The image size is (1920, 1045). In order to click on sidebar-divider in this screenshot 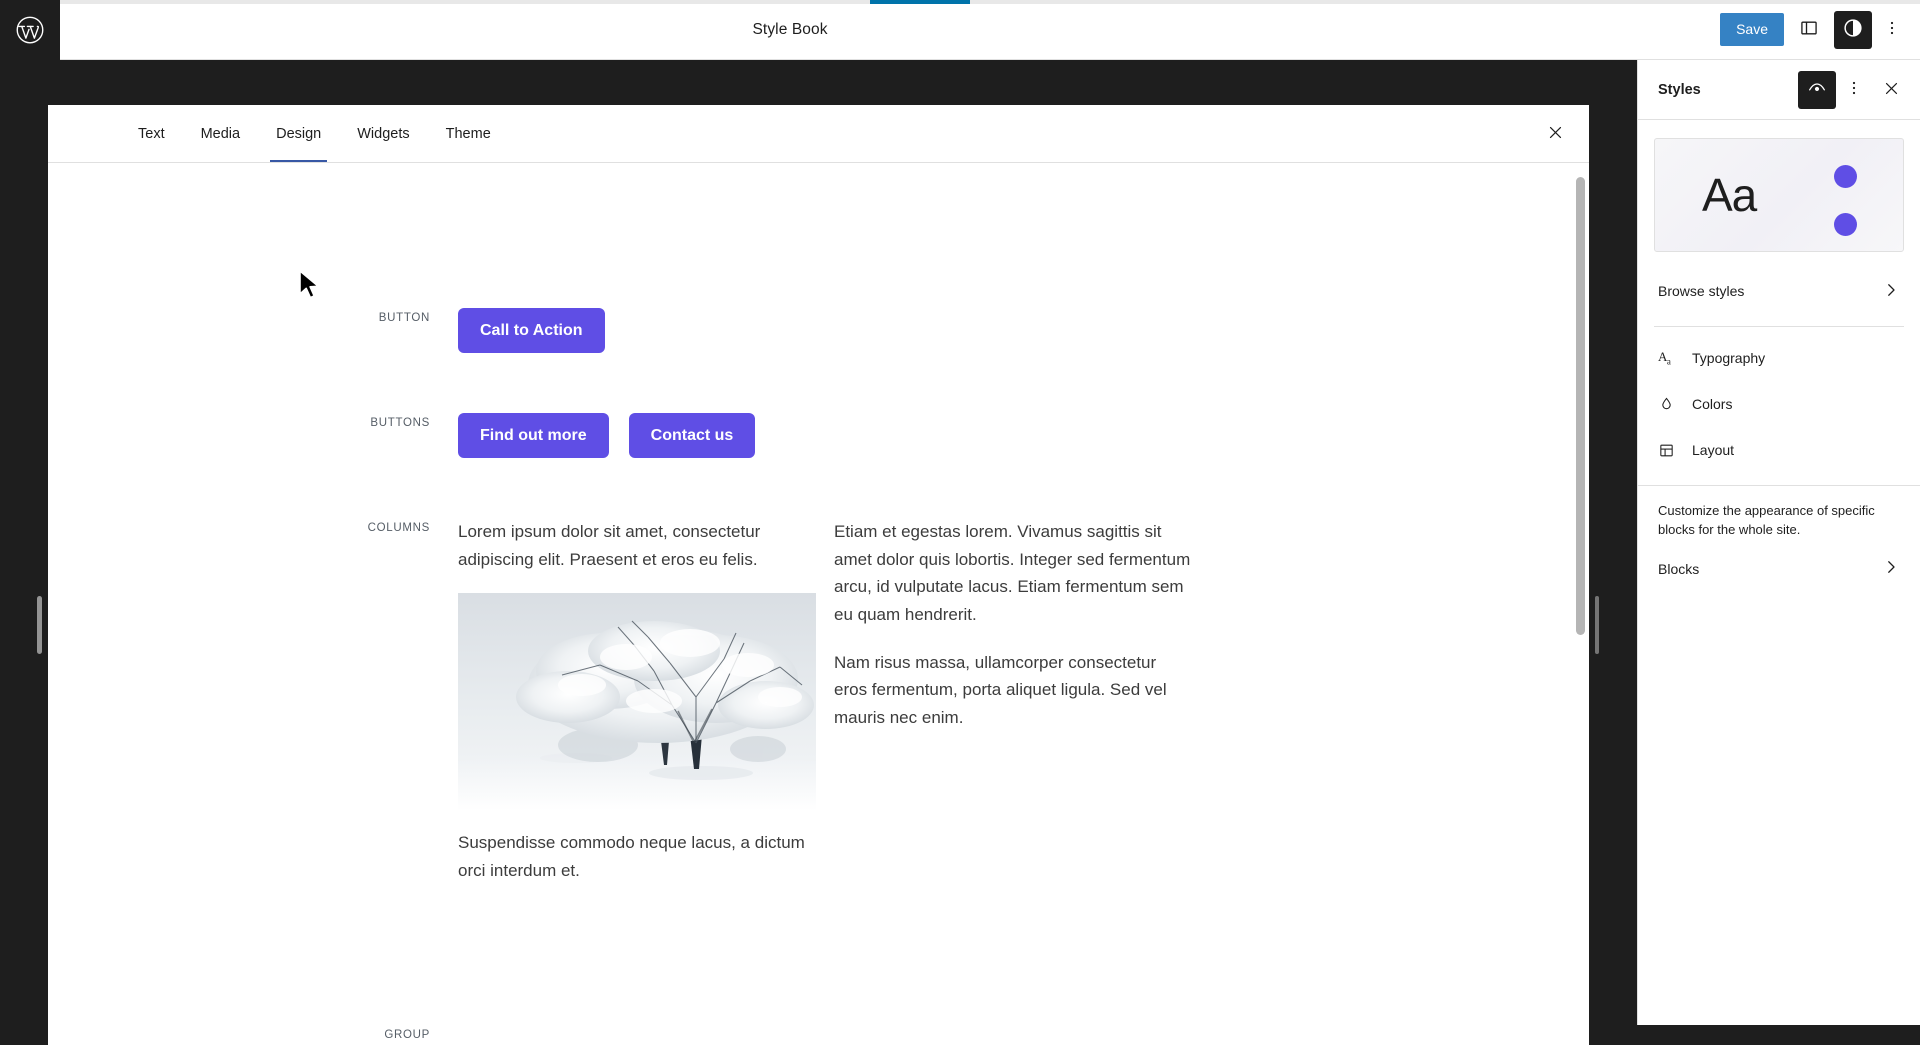, I will do `click(1779, 326)`.